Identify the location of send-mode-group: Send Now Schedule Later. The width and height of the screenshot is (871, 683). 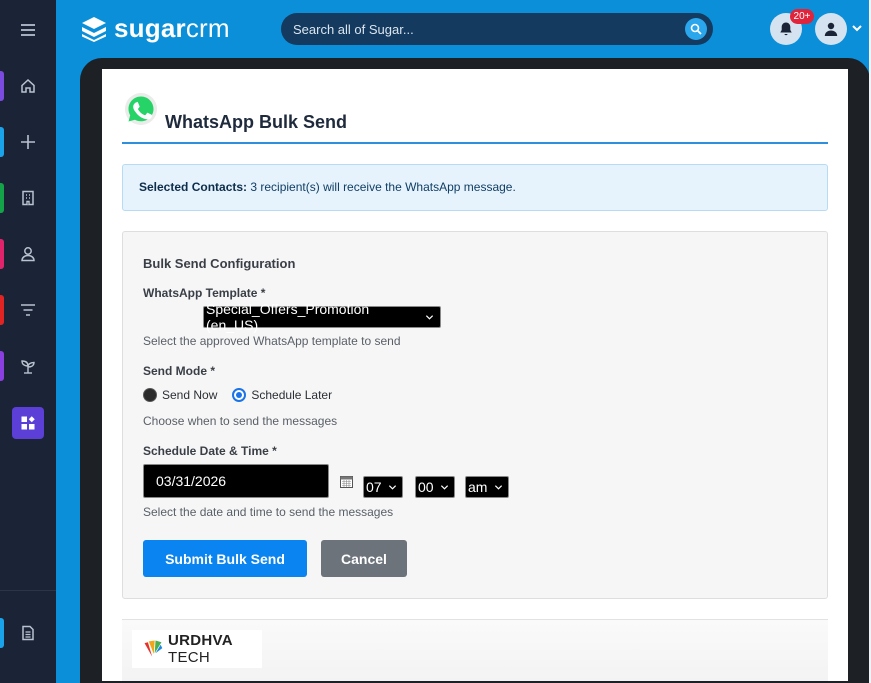
(237, 395).